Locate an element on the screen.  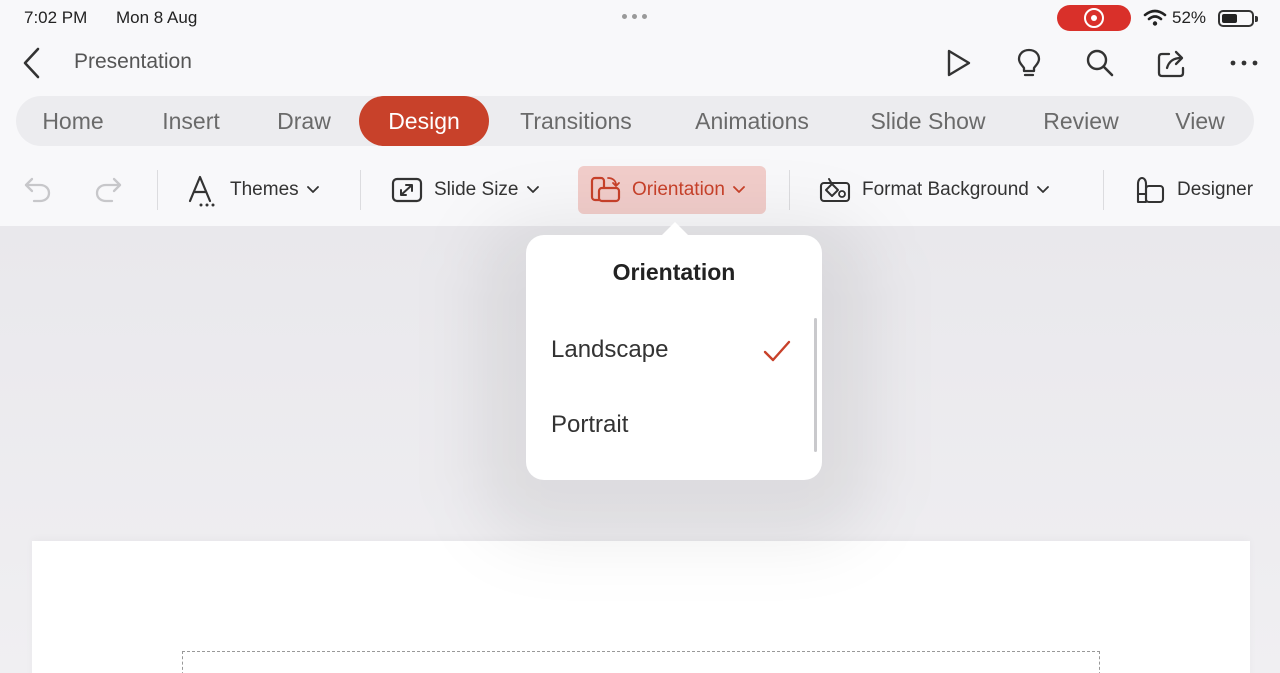
record-icon is located at coordinates (1094, 18).